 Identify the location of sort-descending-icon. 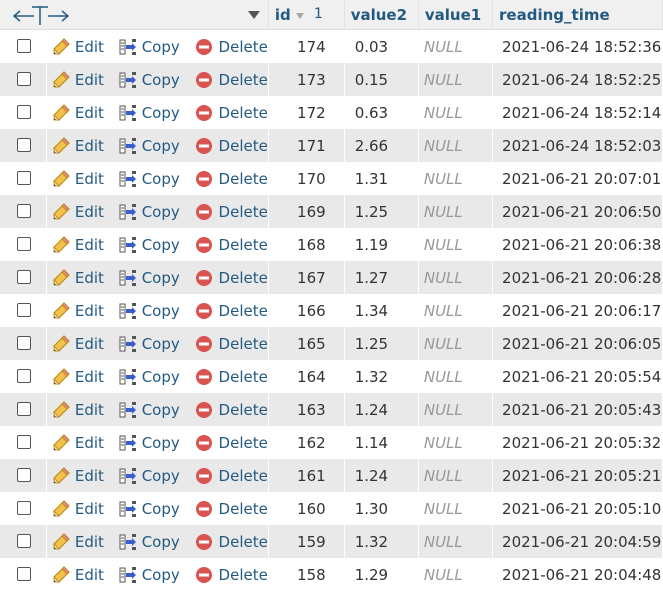
(299, 16).